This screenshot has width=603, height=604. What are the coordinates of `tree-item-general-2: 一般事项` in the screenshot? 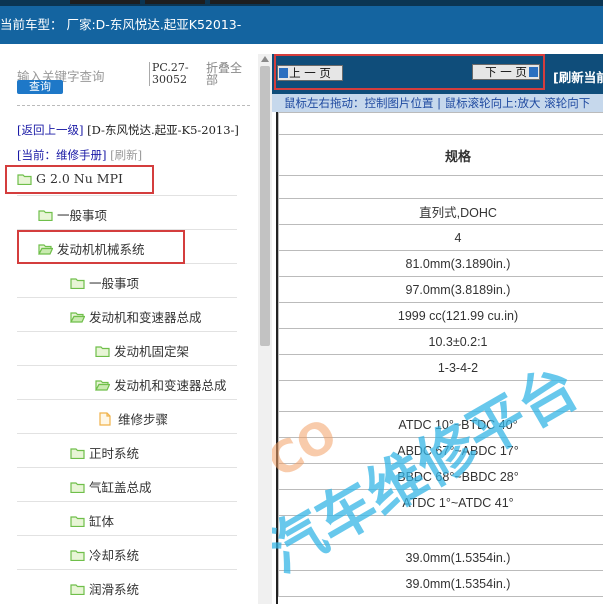 It's located at (104, 282).